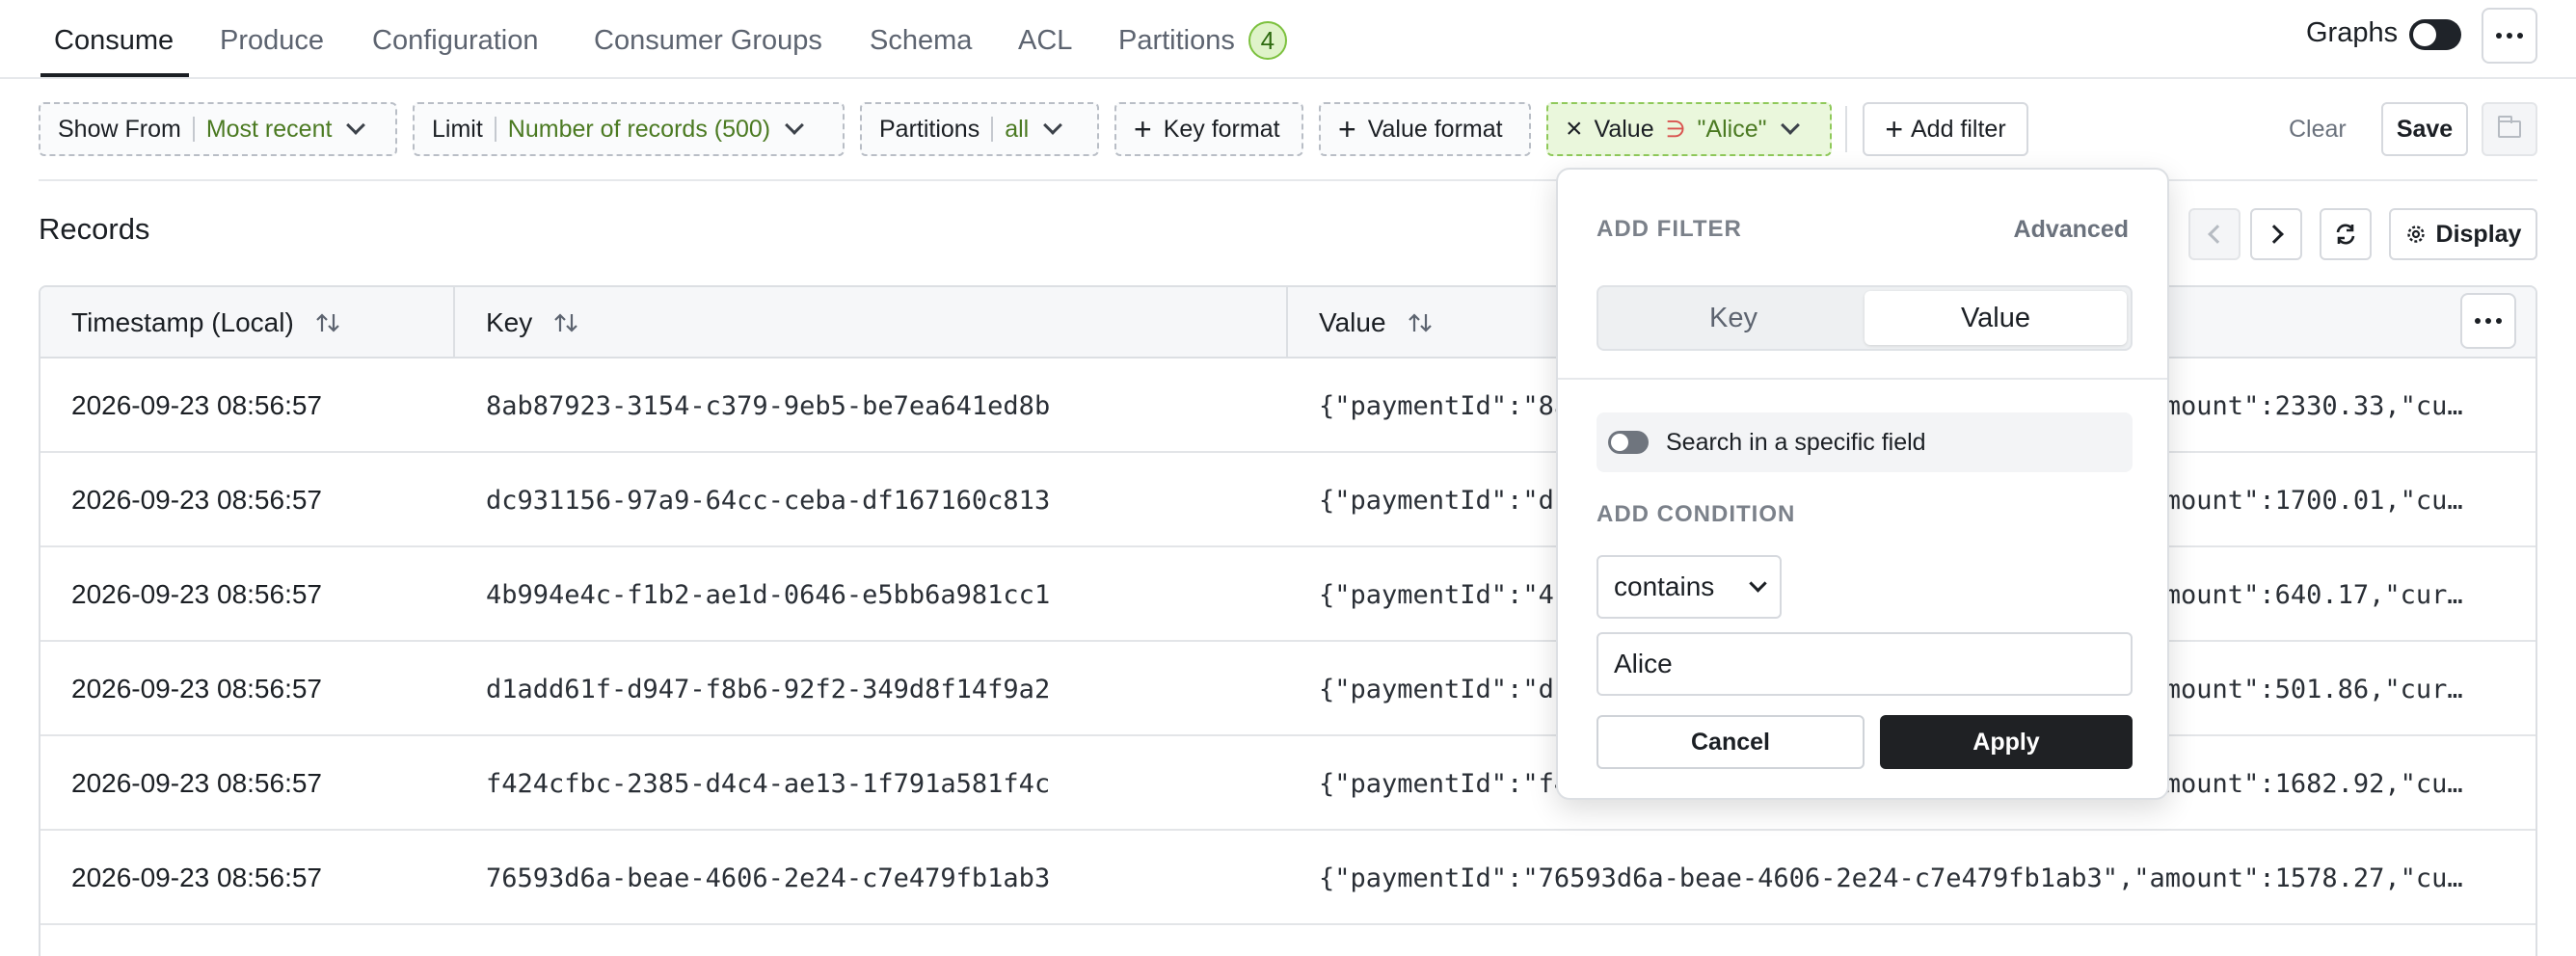  What do you see at coordinates (1865, 664) in the screenshot?
I see `condition-value-input` at bounding box center [1865, 664].